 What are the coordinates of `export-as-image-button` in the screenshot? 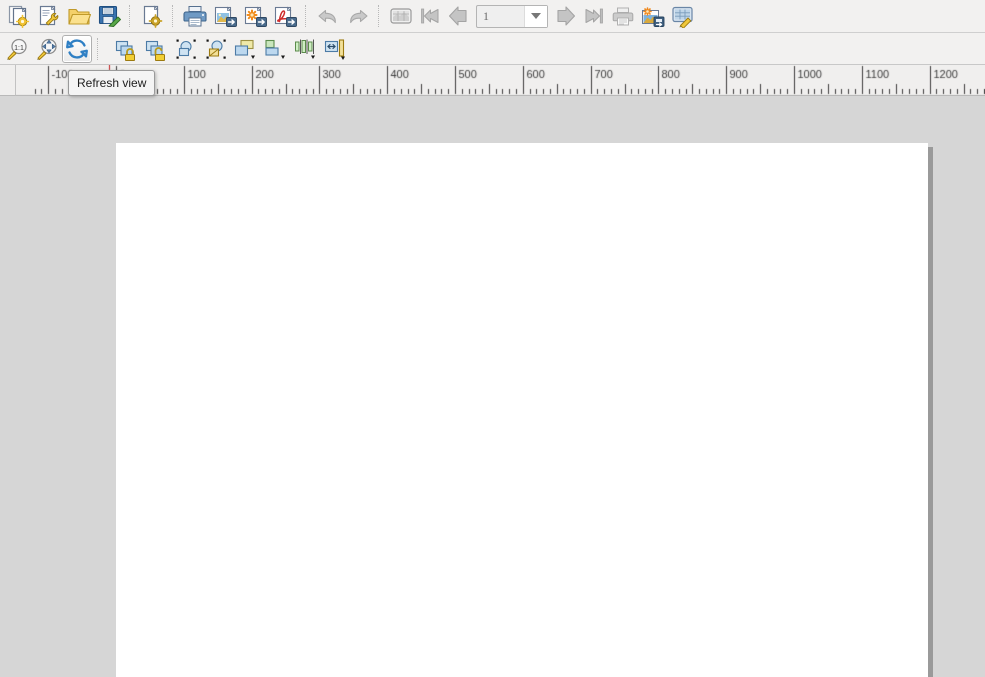 It's located at (225, 16).